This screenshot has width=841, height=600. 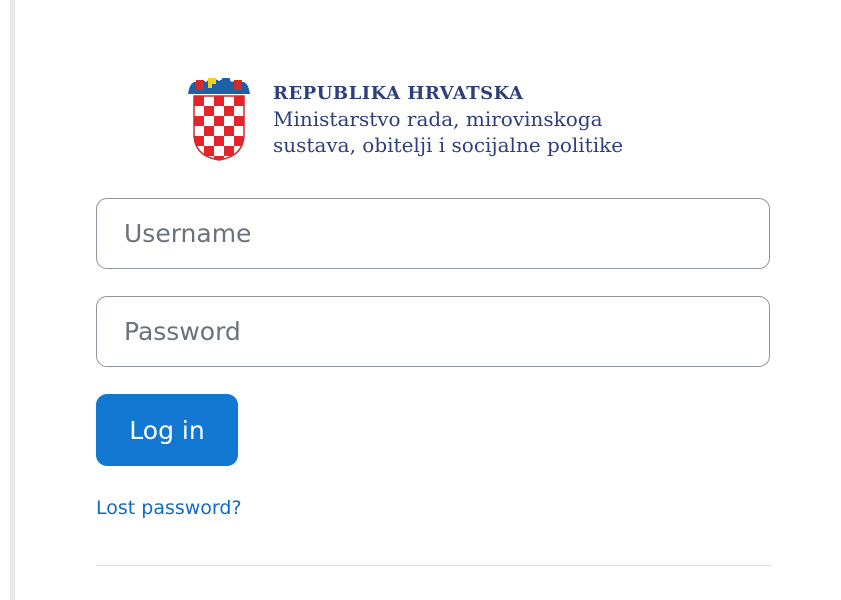 I want to click on login-button: Log in, so click(x=167, y=430).